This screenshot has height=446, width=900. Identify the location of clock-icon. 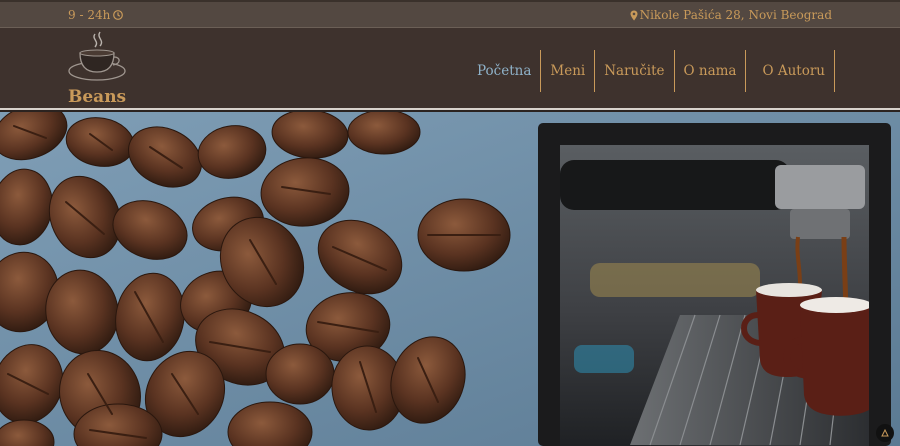
(118, 15).